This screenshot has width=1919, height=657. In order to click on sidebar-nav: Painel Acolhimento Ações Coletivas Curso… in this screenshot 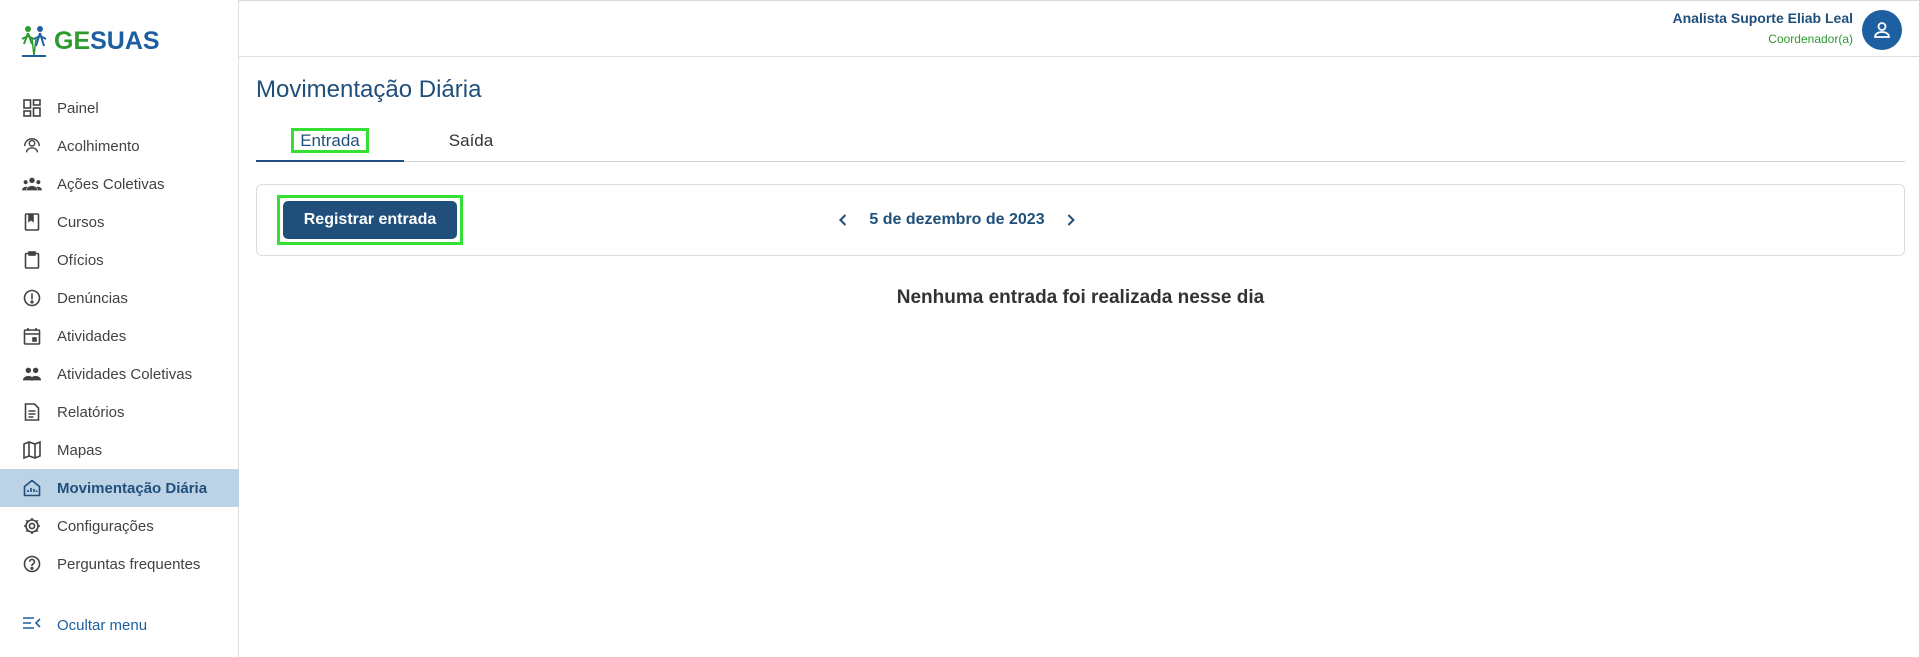, I will do `click(119, 336)`.